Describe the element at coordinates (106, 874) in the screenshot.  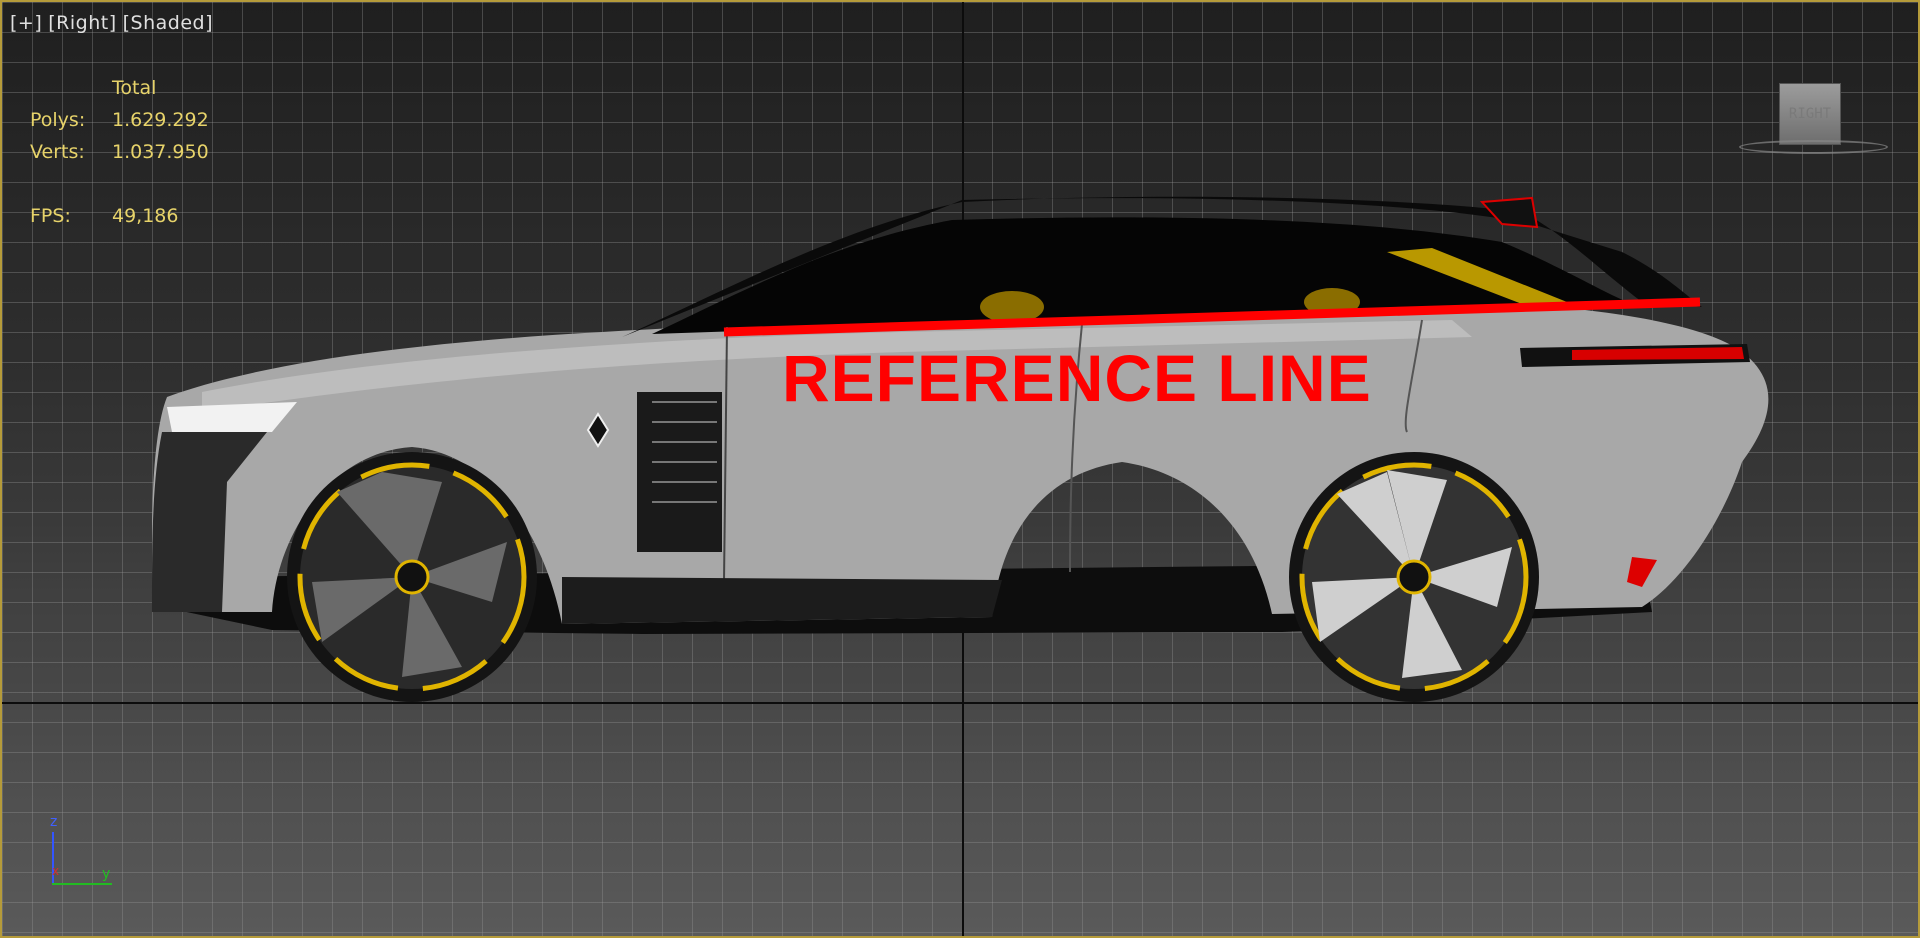
I see `gizmo-y-label: y` at that location.